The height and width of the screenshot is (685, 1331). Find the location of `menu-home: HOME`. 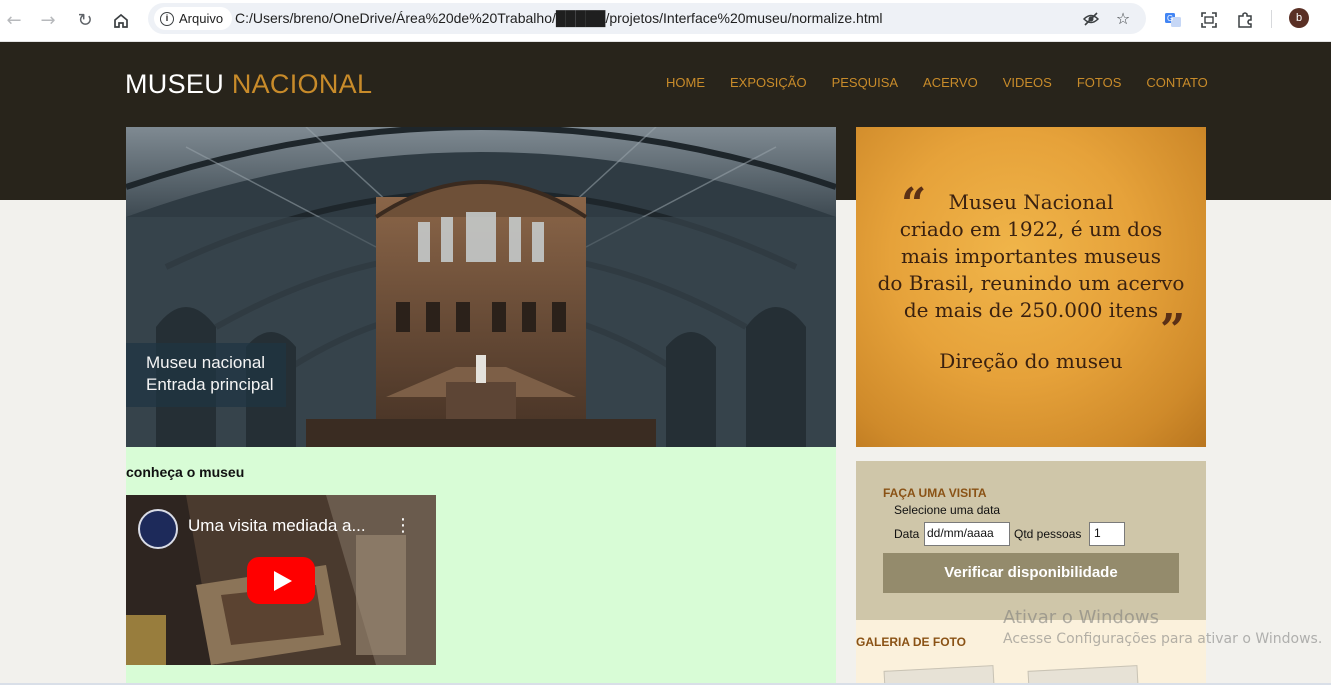

menu-home: HOME is located at coordinates (685, 82).